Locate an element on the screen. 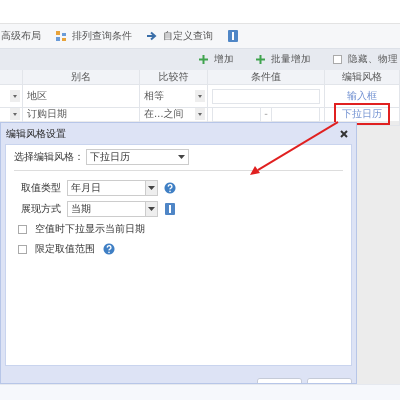 This screenshot has width=400, height=400. help-icon is located at coordinates (170, 188).